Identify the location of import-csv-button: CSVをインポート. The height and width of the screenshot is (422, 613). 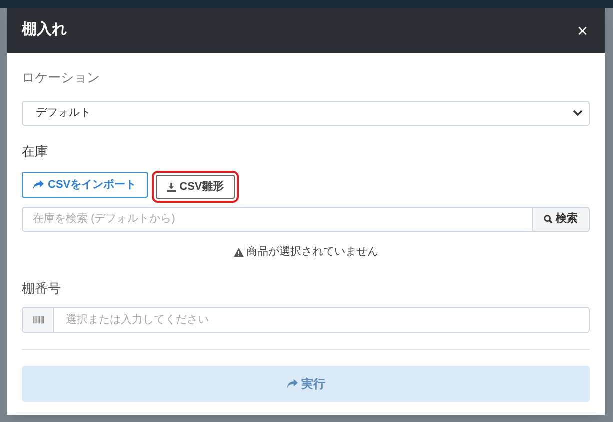
(85, 185).